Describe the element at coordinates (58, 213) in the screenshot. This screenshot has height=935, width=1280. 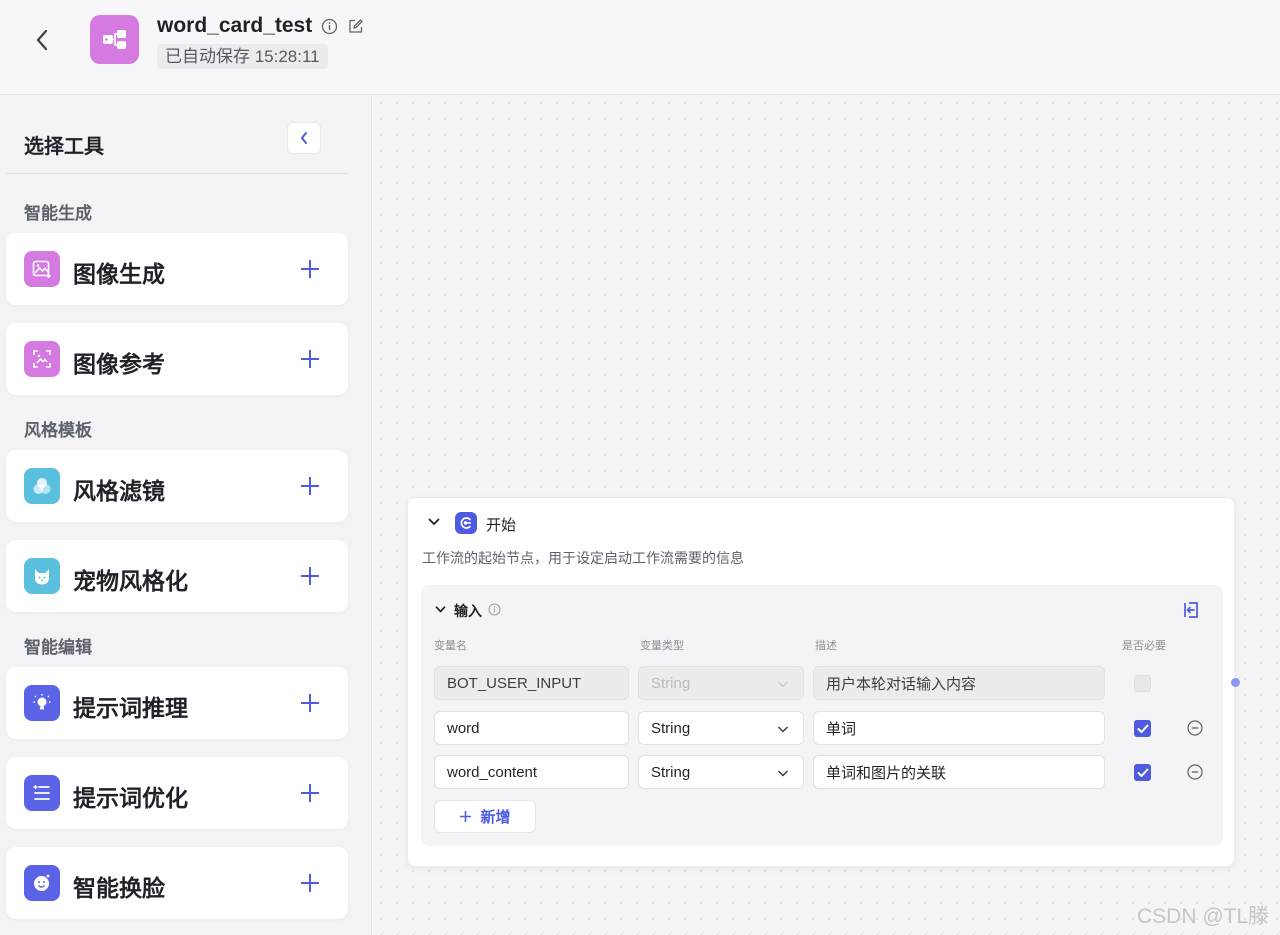
I see `section-label: 智能生成` at that location.